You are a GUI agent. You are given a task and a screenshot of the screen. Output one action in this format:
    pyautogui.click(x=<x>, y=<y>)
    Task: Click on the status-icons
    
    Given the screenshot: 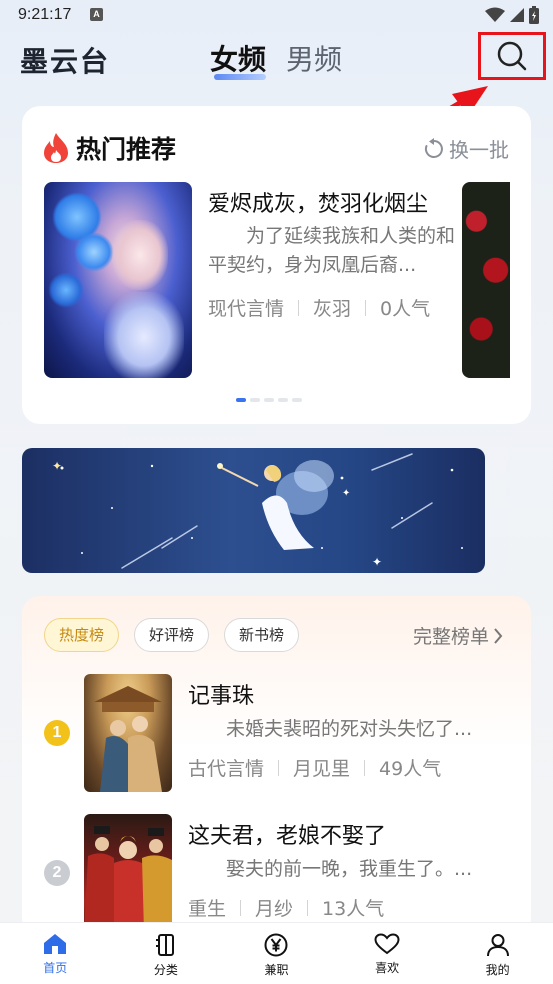 What is the action you would take?
    pyautogui.click(x=512, y=15)
    